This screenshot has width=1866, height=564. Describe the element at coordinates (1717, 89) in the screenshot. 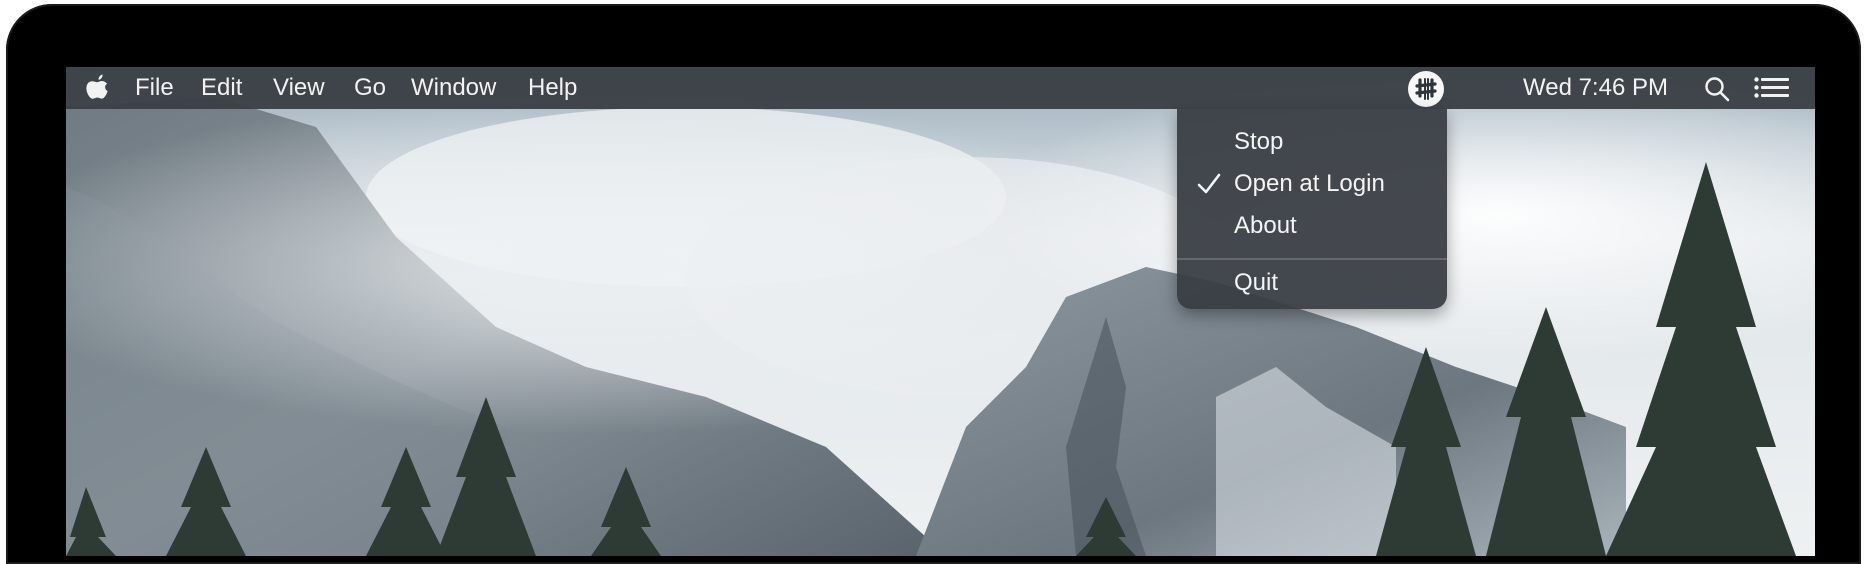

I see `search-icon` at that location.